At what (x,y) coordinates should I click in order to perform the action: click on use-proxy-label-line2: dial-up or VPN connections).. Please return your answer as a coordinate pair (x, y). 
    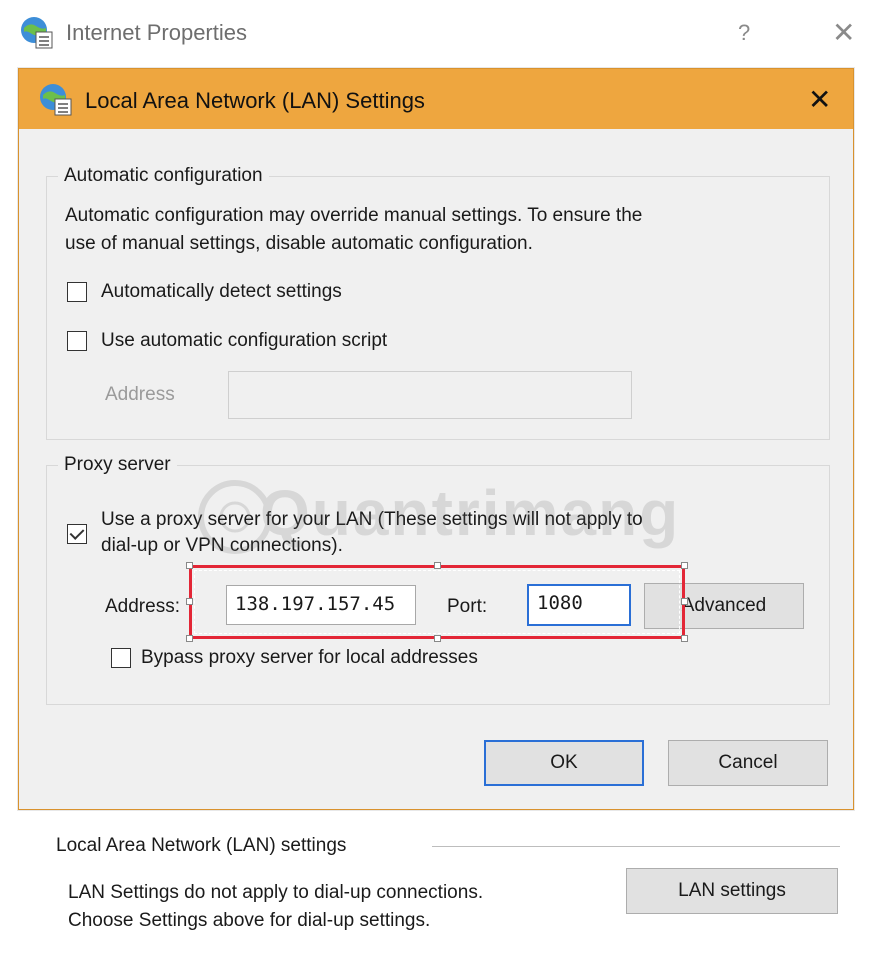
    Looking at the image, I should click on (222, 546).